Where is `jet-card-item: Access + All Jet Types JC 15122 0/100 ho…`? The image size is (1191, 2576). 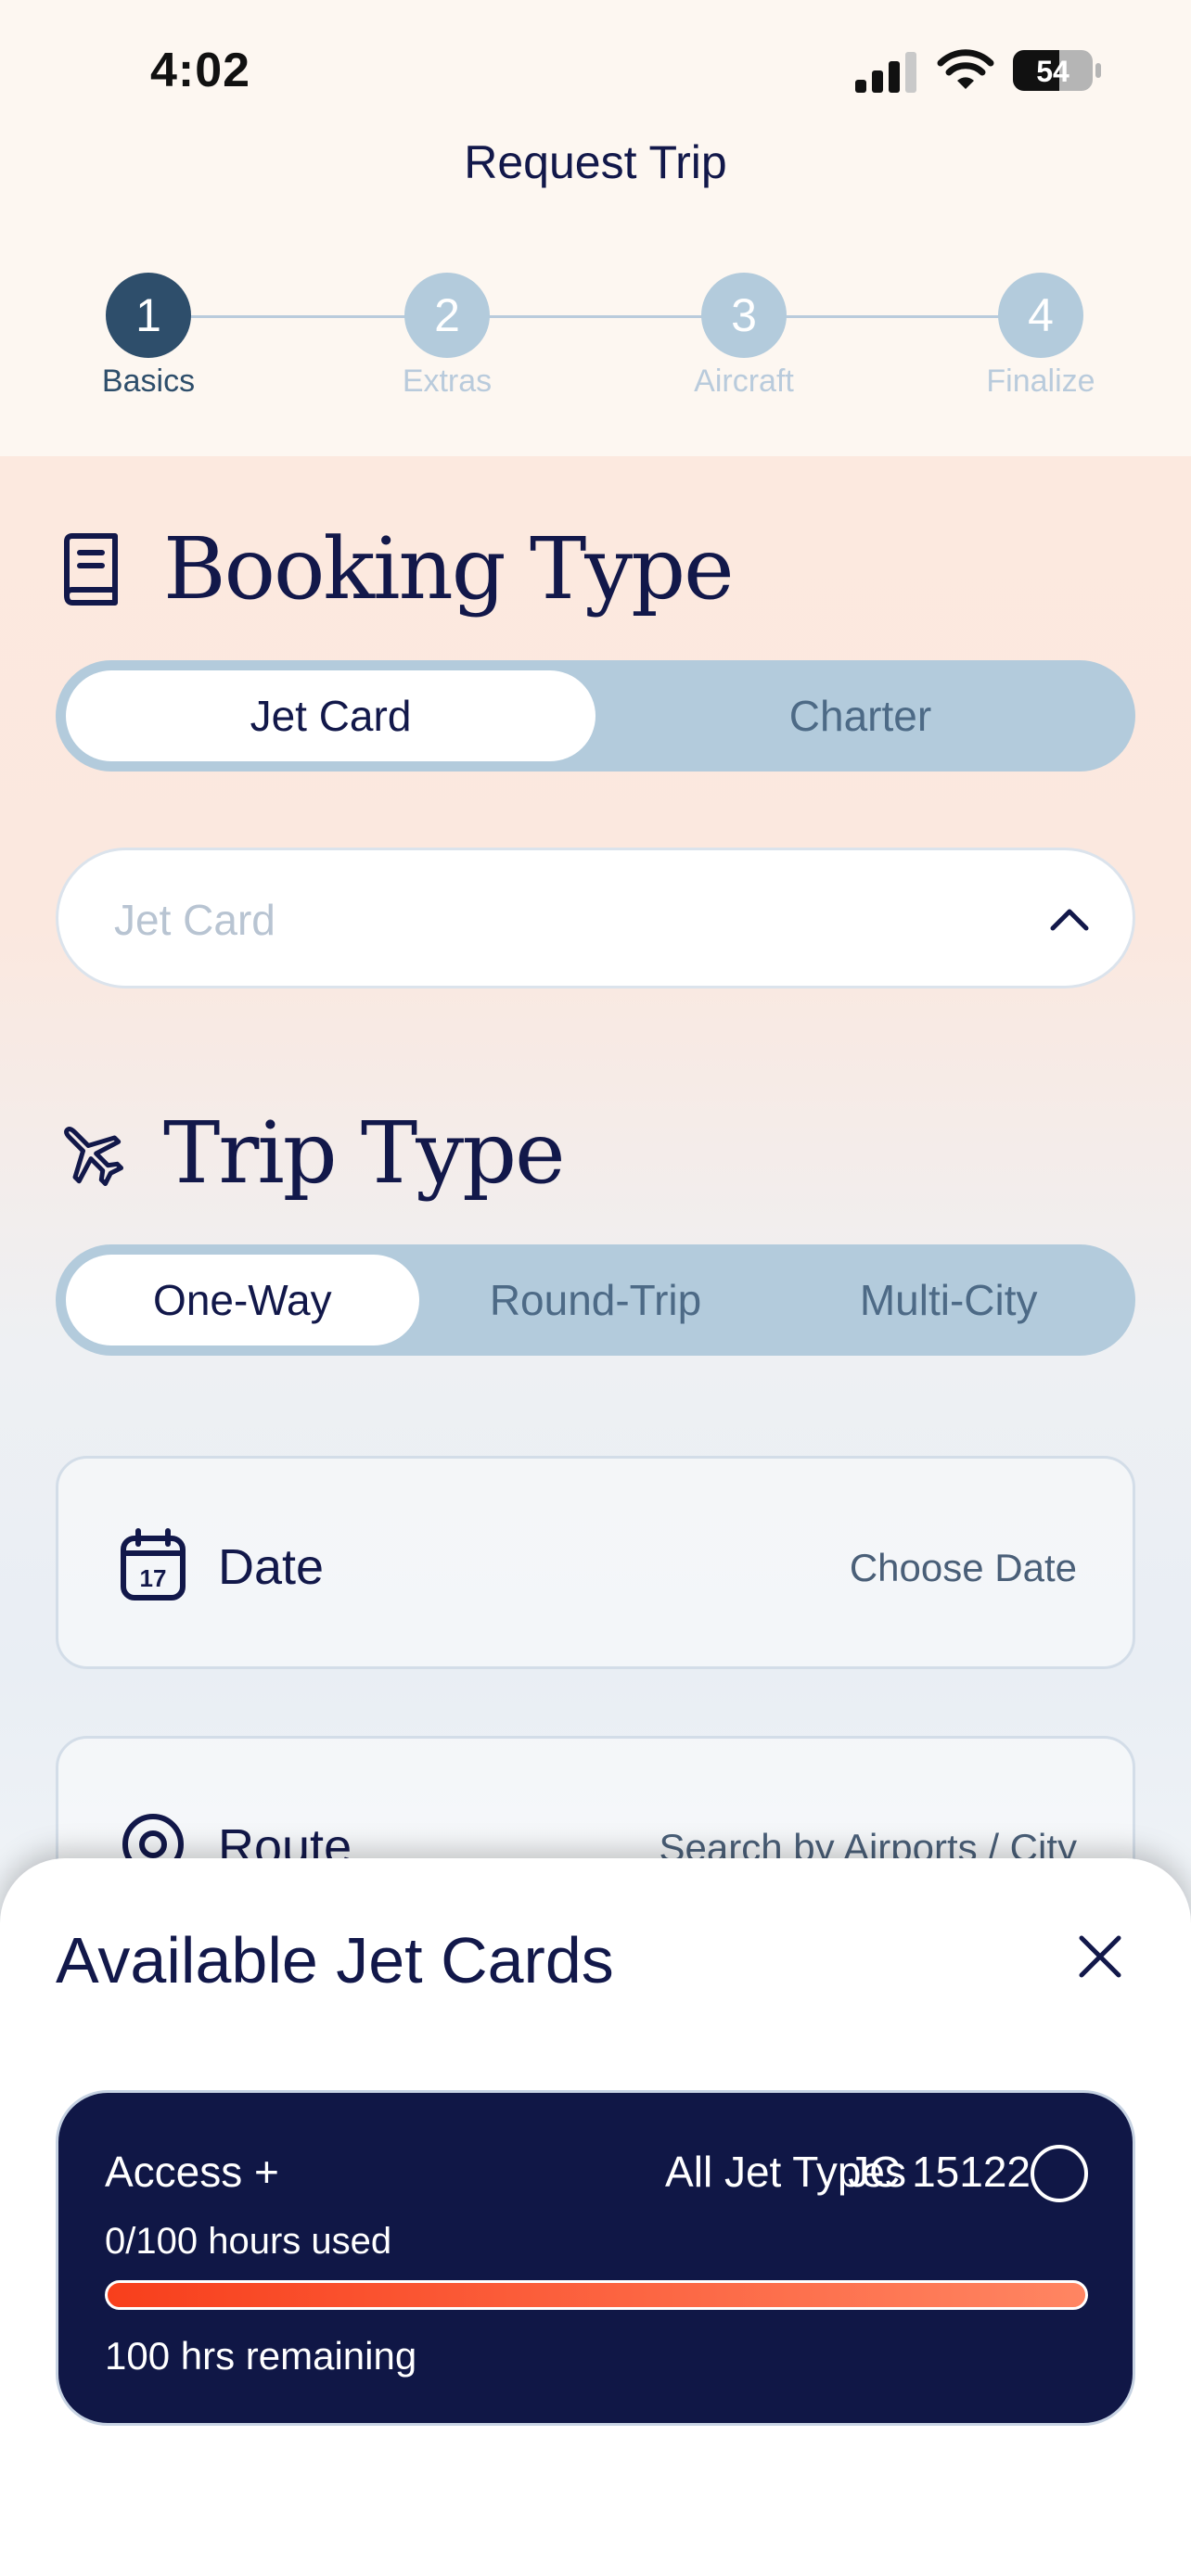
jet-card-item: Access + All Jet Types JC 15122 0/100 ho… is located at coordinates (595, 2258).